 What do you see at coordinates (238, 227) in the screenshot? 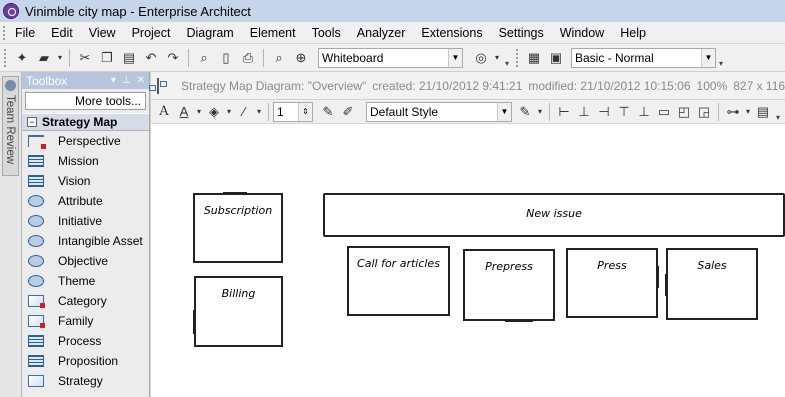
I see `element-subscription: Subscription` at bounding box center [238, 227].